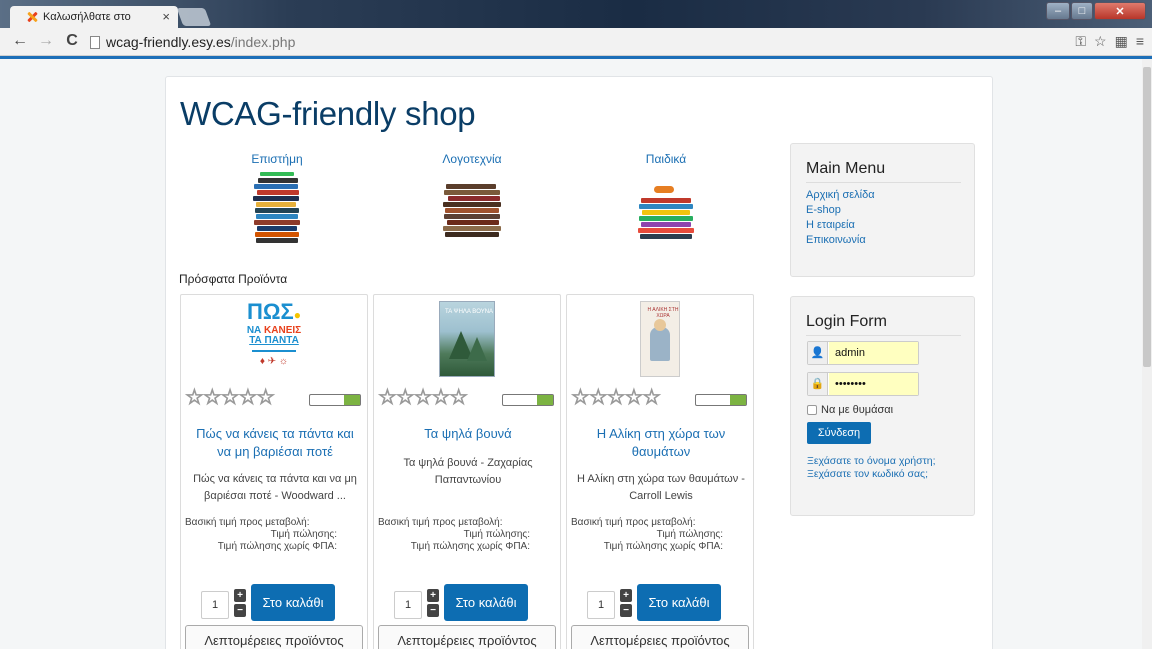  I want to click on user-icon: 👤, so click(818, 353).